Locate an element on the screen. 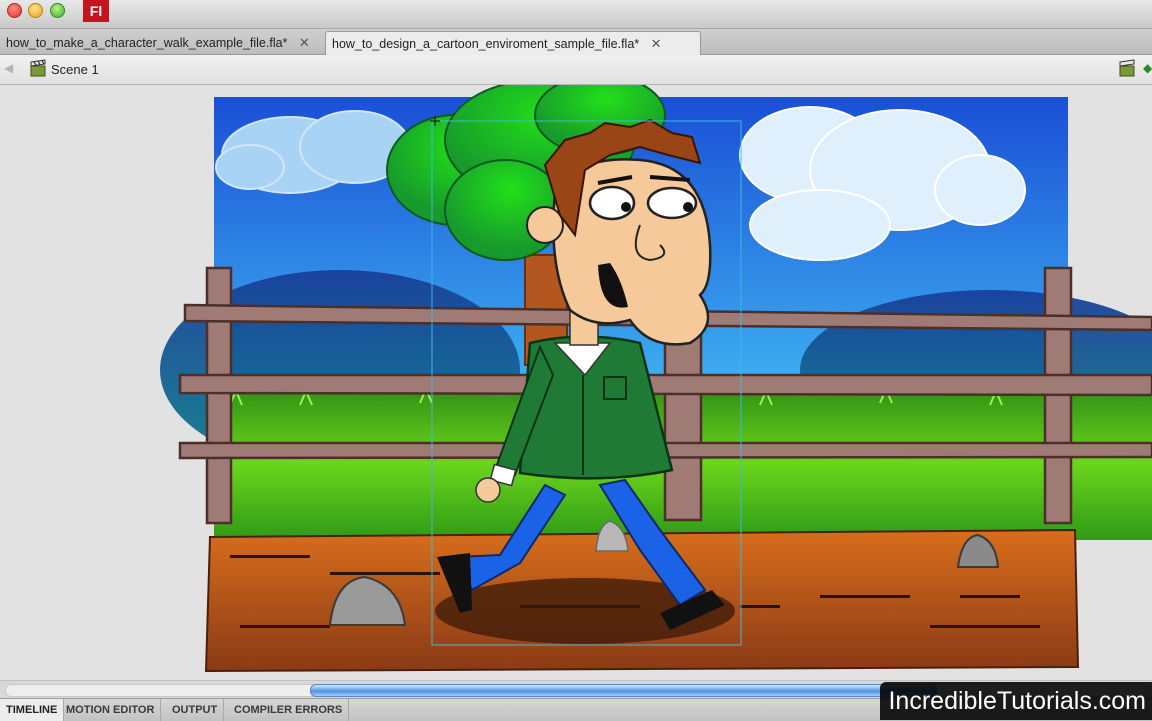 This screenshot has height=721, width=1152. back-arrow-icon: ◀ is located at coordinates (8, 68).